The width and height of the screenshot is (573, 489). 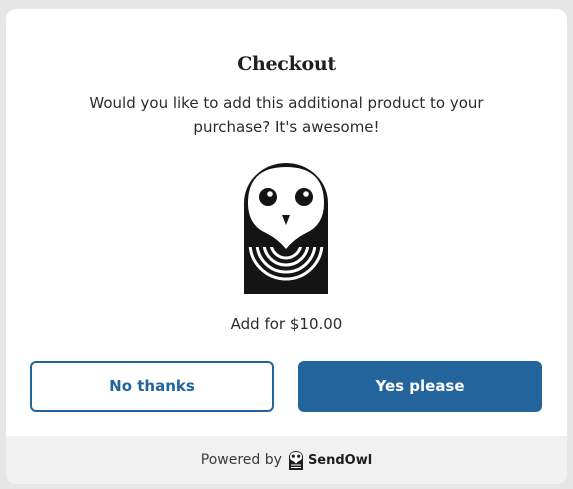 I want to click on sendowl-brand-link: SendOwl, so click(x=330, y=460).